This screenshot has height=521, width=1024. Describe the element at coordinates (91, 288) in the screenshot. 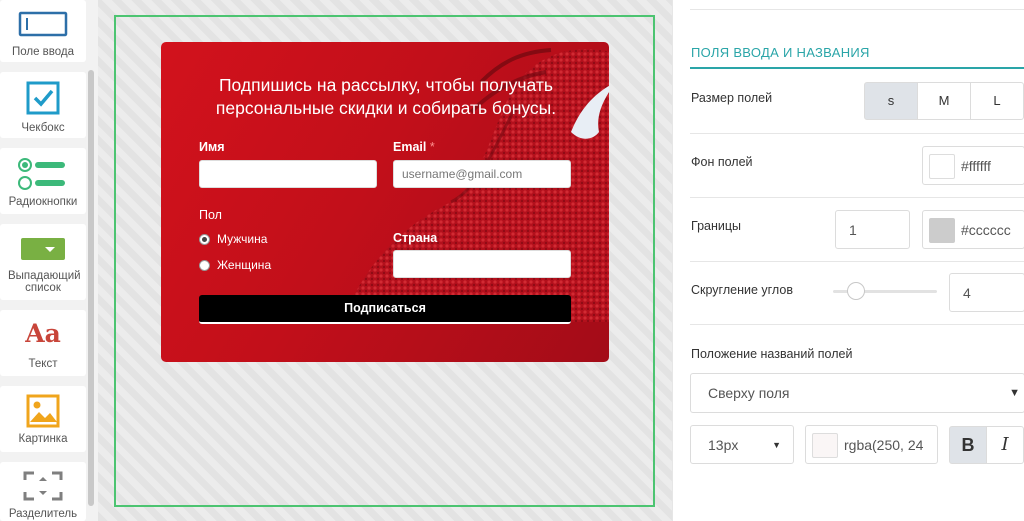

I see `sidebar-scrollbar` at that location.